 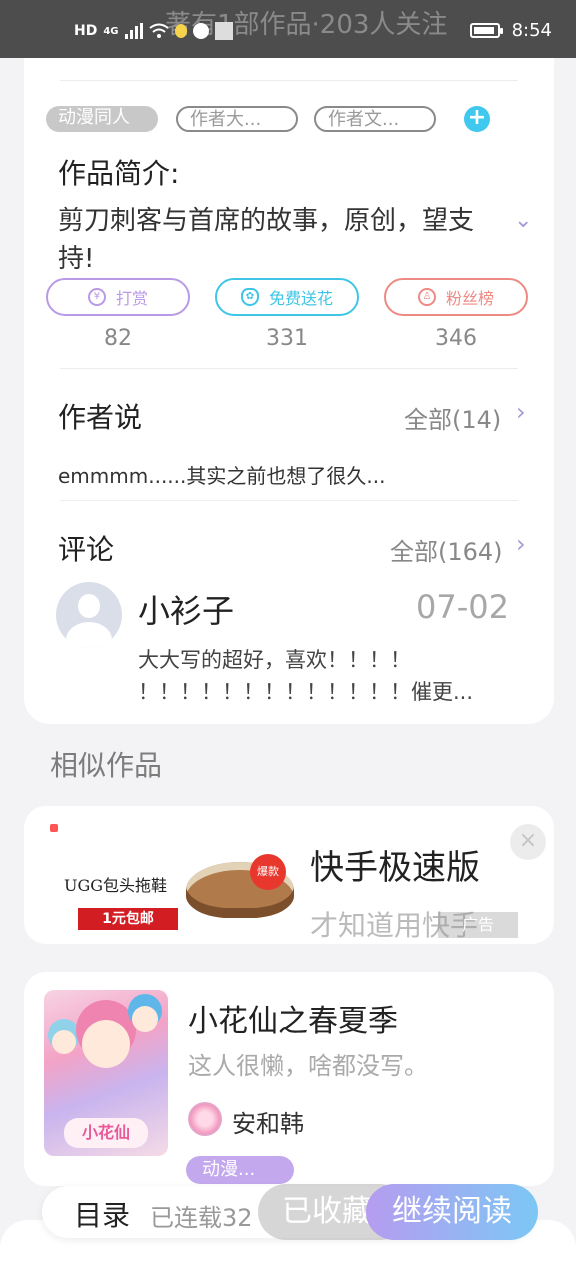 What do you see at coordinates (223, 31) in the screenshot?
I see `app-notification-icon` at bounding box center [223, 31].